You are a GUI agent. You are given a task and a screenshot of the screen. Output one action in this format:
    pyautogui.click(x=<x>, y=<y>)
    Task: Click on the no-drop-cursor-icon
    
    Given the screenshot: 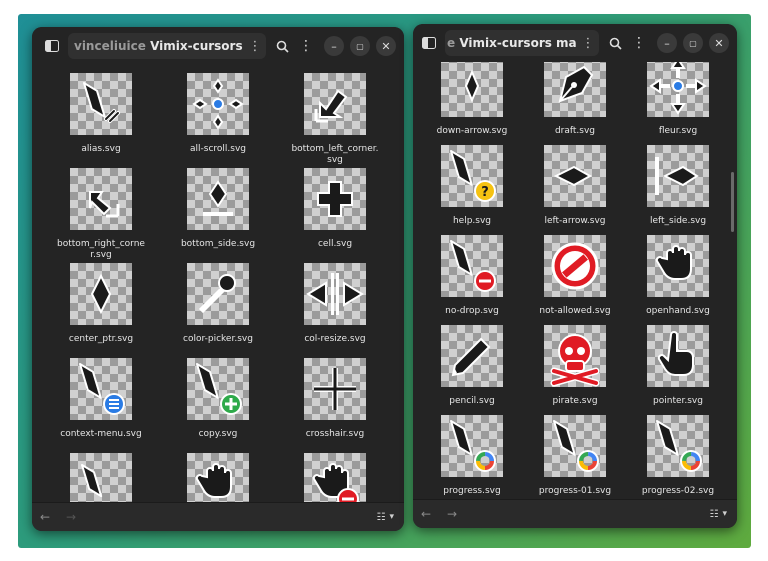 What is the action you would take?
    pyautogui.click(x=473, y=266)
    